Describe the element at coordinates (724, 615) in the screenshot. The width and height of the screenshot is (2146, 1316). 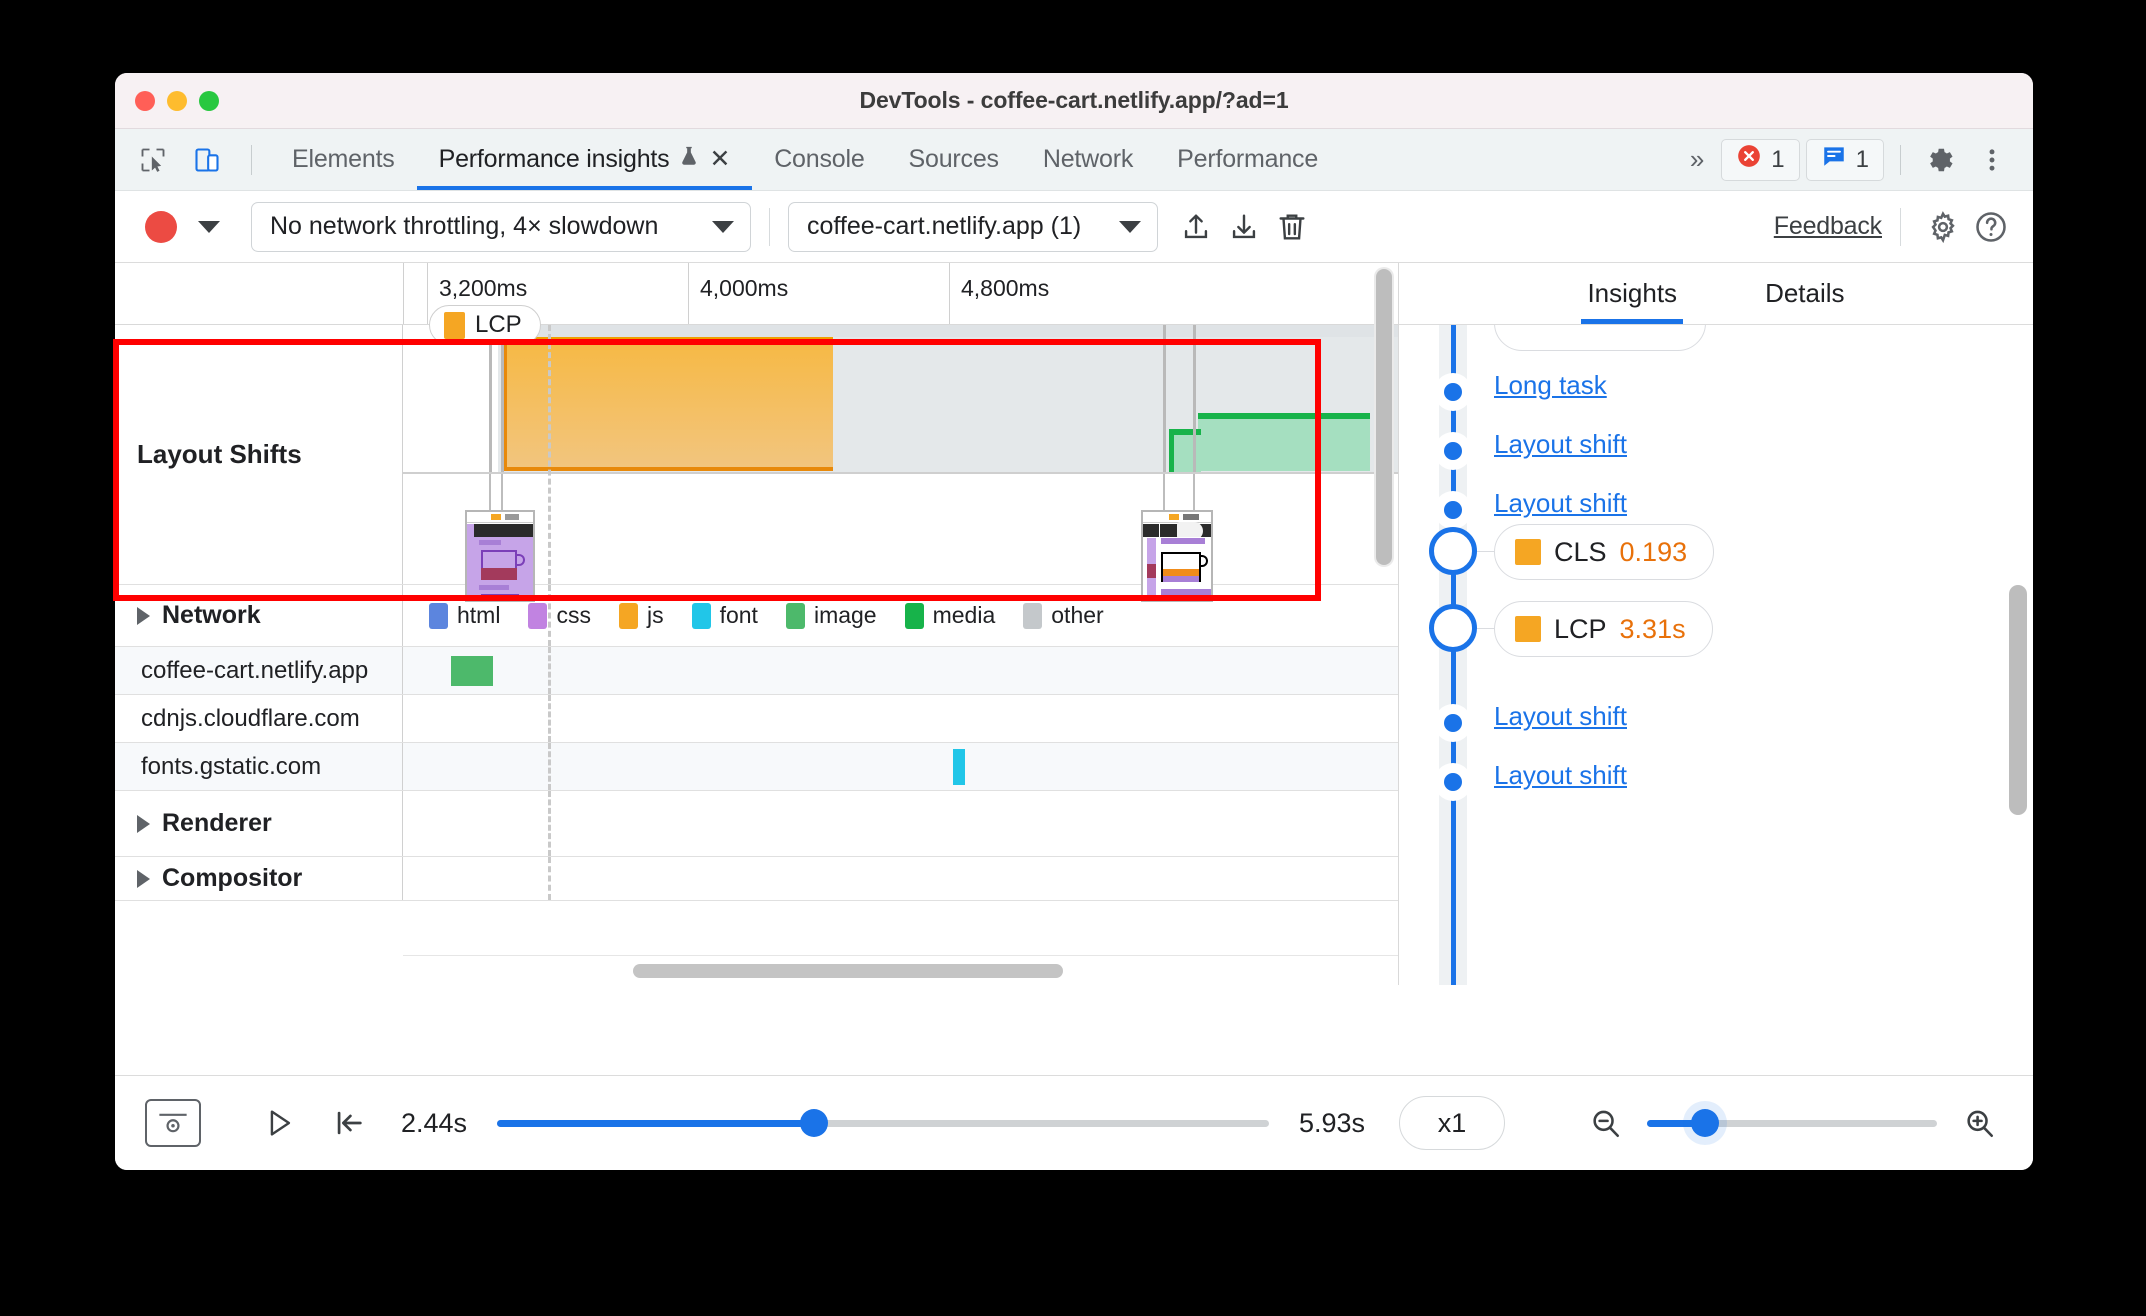
I see `legend-item-font: font` at that location.